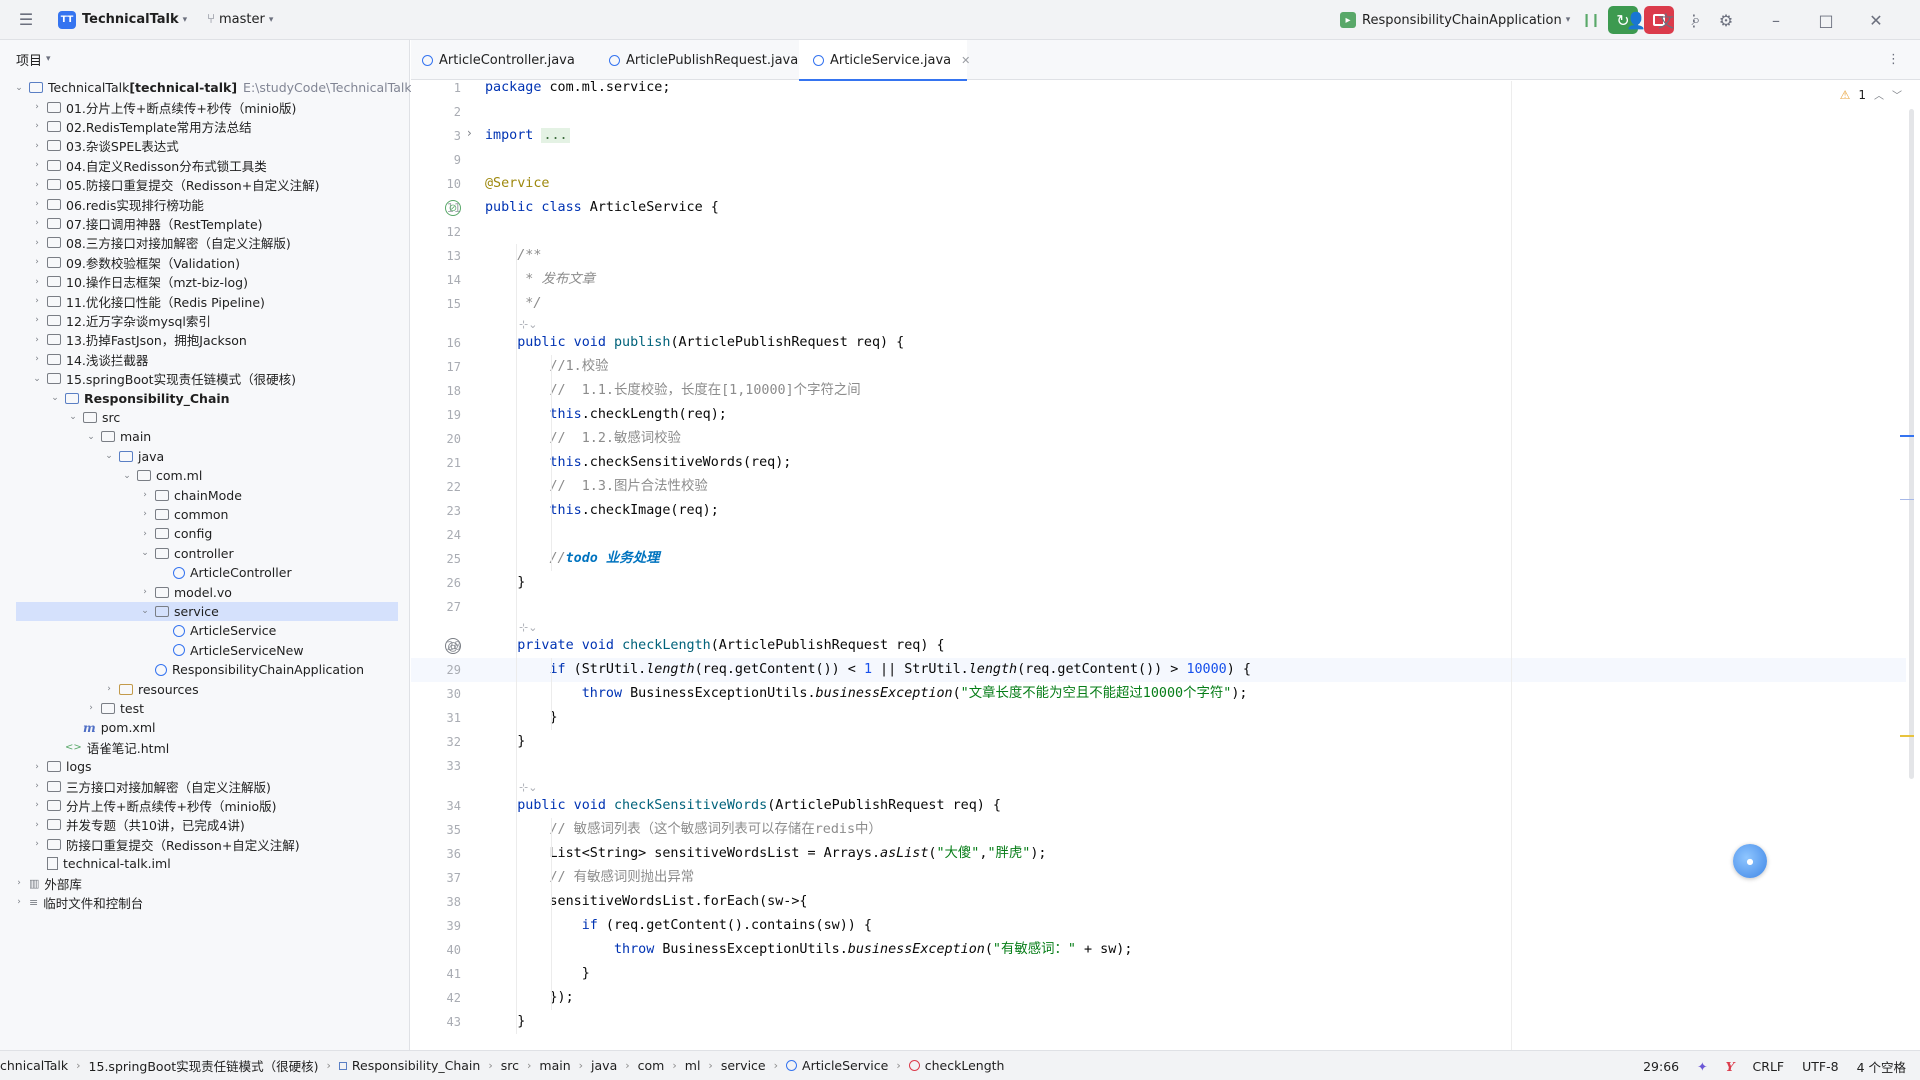 The image size is (1920, 1080). I want to click on inspection-widget: ⚠ 1 ︿ ﹀, so click(1871, 95).